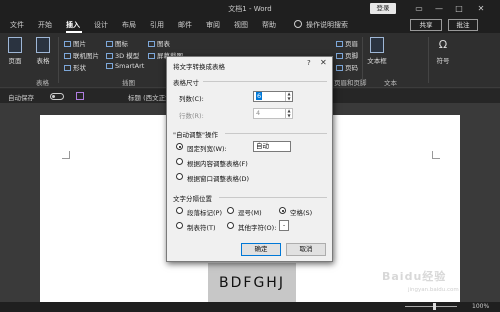 This screenshot has height=312, width=500. What do you see at coordinates (129, 25) in the screenshot?
I see `tab-layout: 布局` at bounding box center [129, 25].